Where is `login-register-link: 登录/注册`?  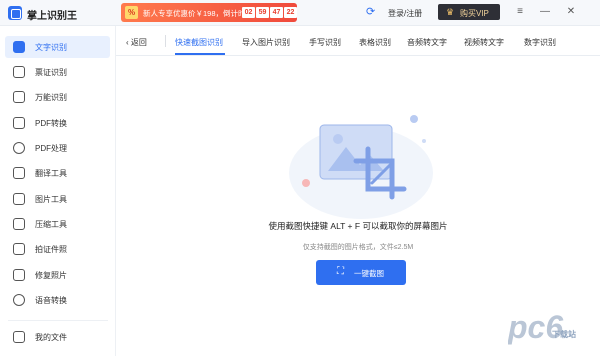 login-register-link: 登录/注册 is located at coordinates (405, 13).